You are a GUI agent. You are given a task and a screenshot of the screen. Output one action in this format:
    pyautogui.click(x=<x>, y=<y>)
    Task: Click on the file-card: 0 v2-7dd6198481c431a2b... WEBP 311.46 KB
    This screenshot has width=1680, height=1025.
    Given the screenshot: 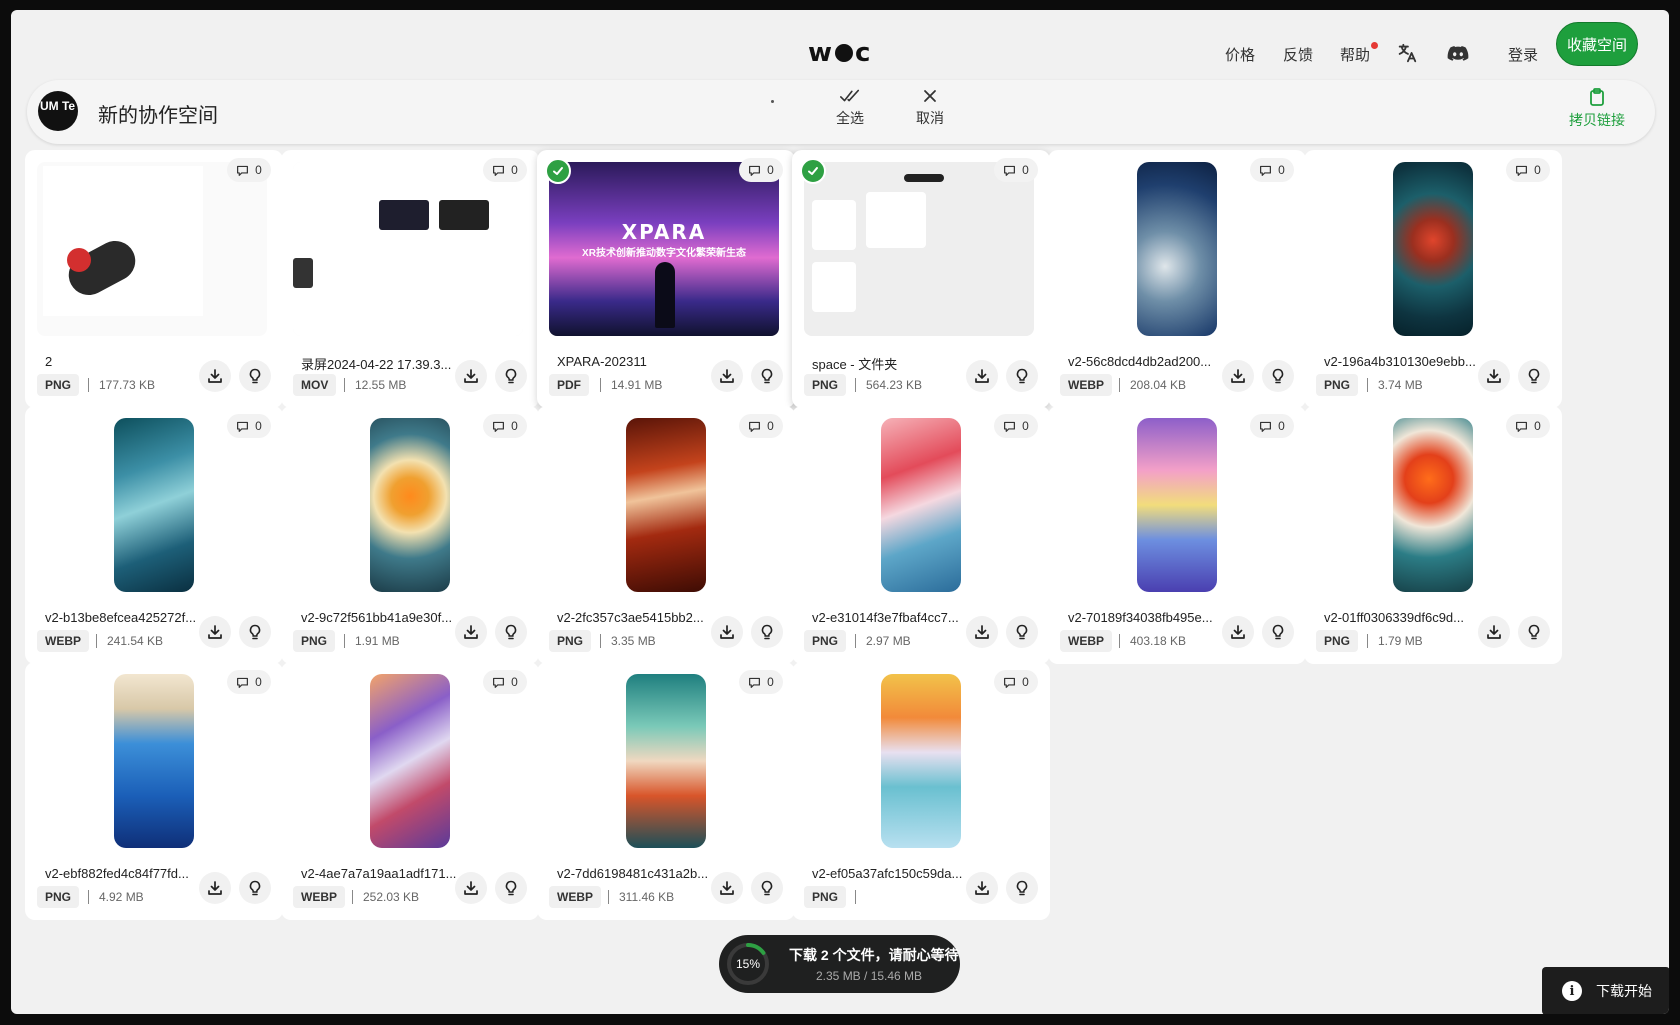 What is the action you would take?
    pyautogui.click(x=666, y=791)
    